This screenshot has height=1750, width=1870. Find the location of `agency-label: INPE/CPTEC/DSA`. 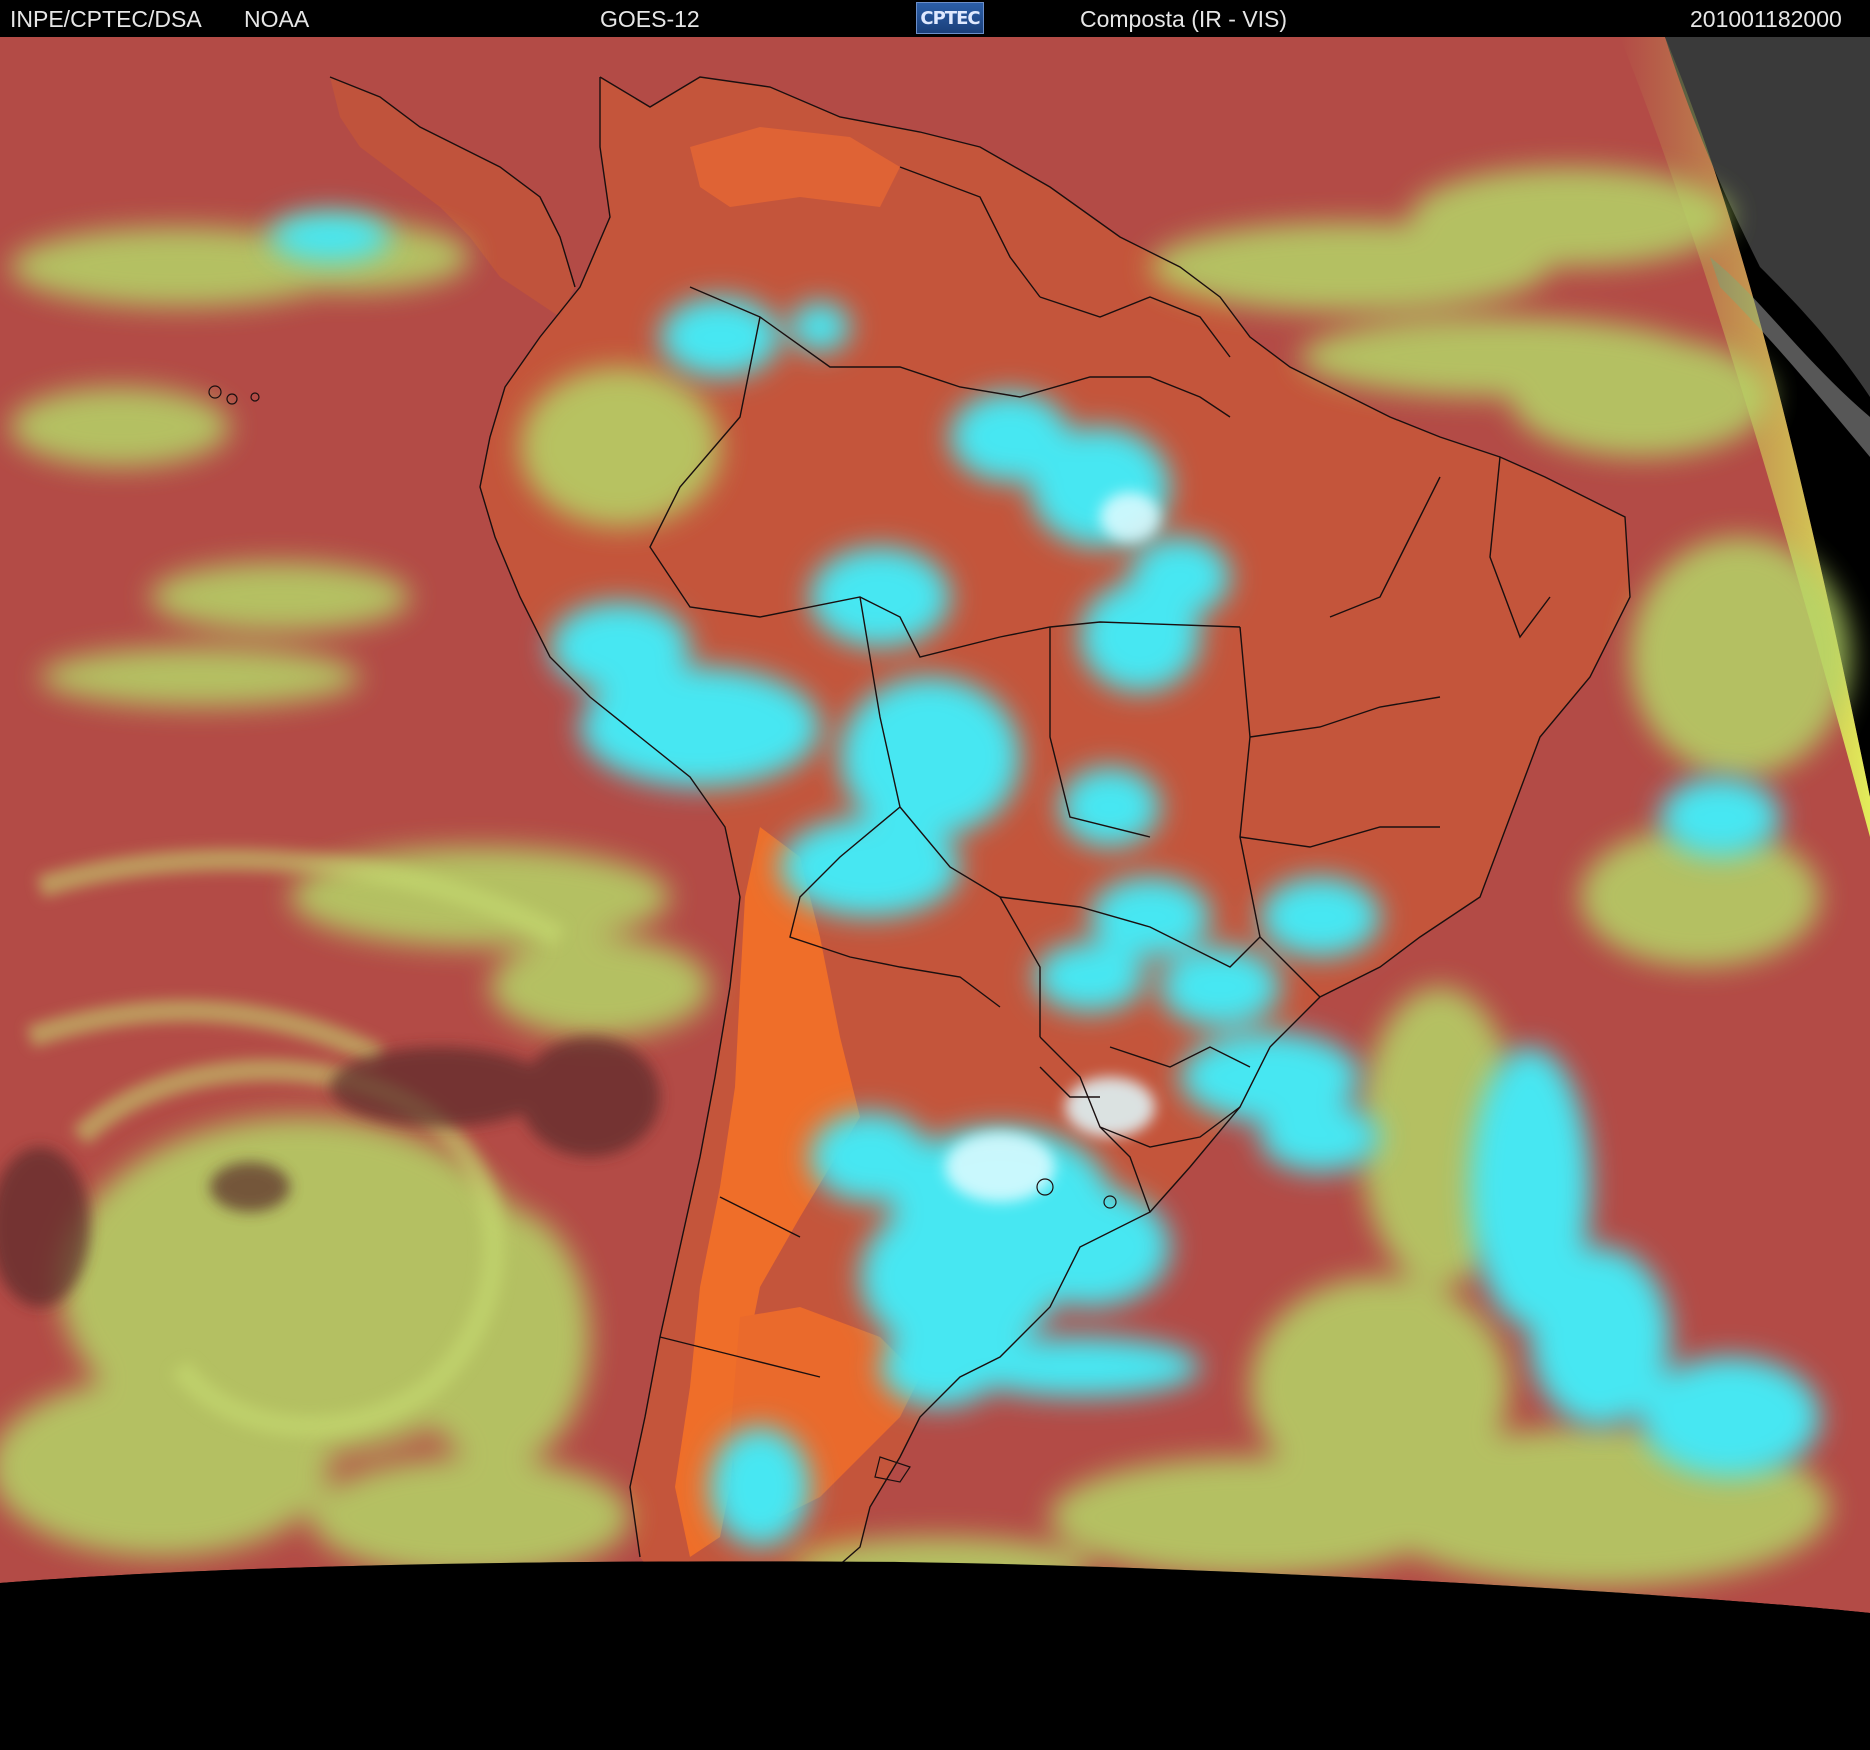

agency-label: INPE/CPTEC/DSA is located at coordinates (106, 19).